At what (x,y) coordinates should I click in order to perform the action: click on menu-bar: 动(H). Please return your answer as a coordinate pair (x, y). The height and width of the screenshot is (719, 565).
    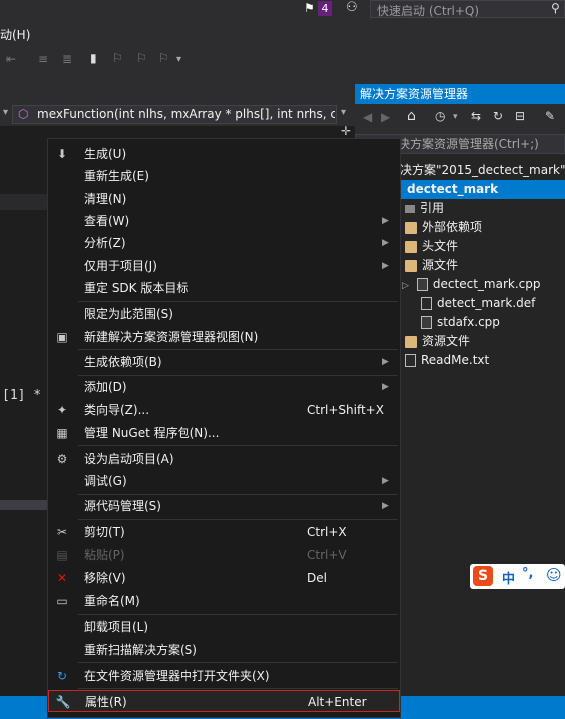
    Looking at the image, I should click on (282, 33).